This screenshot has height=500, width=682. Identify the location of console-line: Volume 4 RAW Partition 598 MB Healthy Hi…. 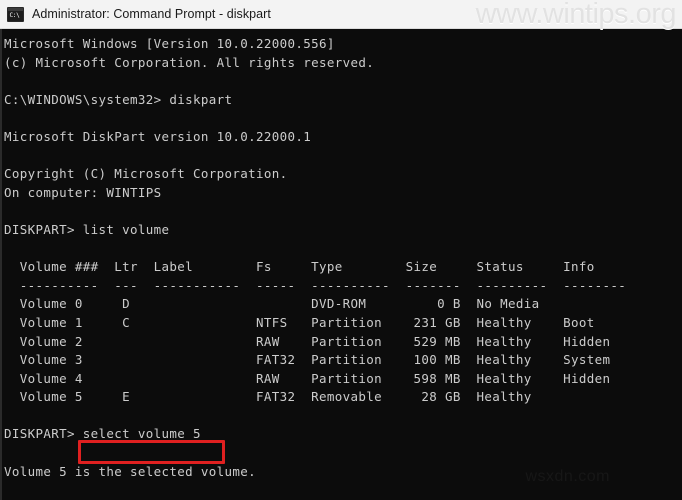
(307, 378).